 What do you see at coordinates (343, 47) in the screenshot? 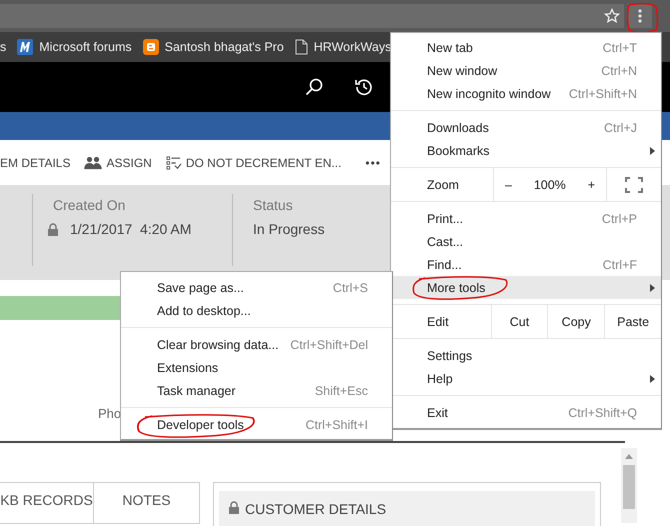
I see `bookmark: HRWorkWays` at bounding box center [343, 47].